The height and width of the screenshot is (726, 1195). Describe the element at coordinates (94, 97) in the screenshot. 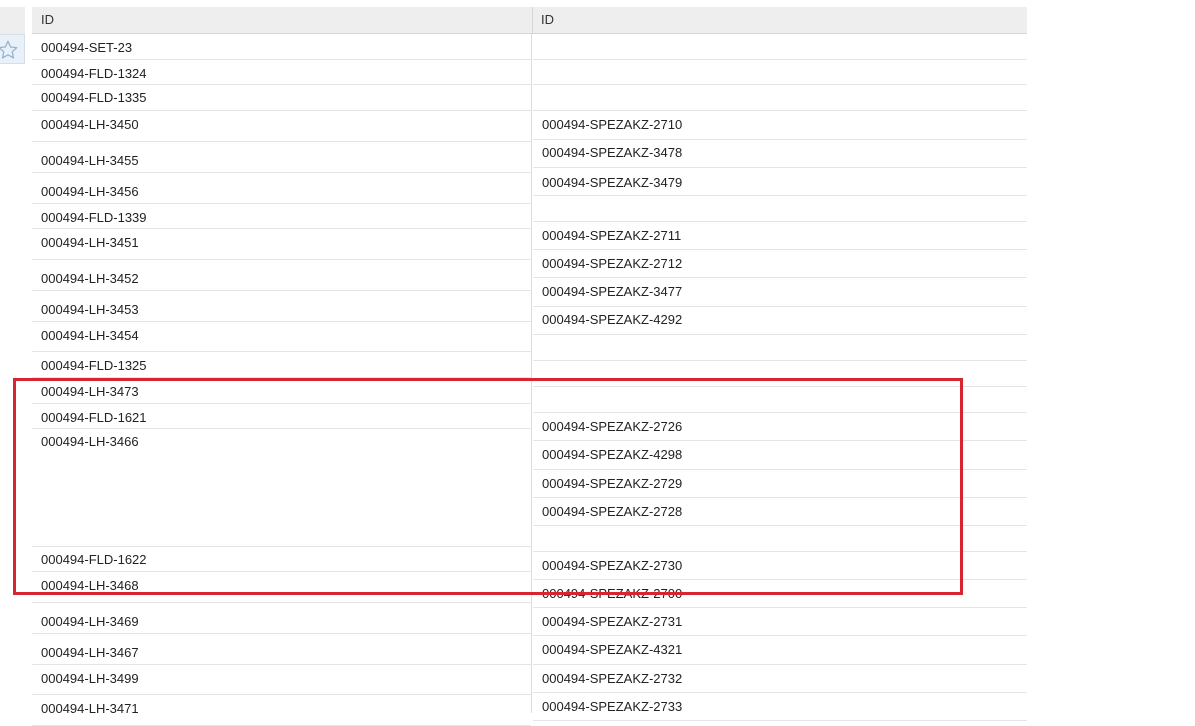

I see `cell-text: 000494-FLD-1335` at that location.